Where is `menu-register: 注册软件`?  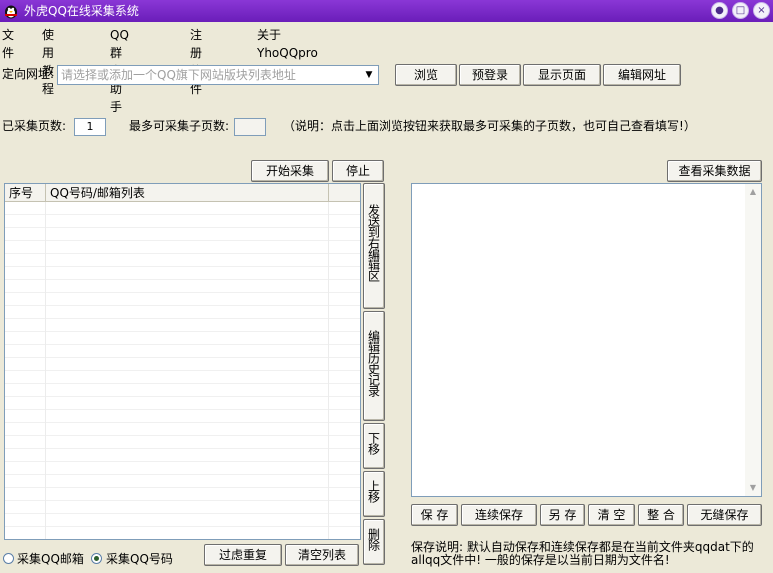 menu-register: 注册软件 is located at coordinates (196, 62).